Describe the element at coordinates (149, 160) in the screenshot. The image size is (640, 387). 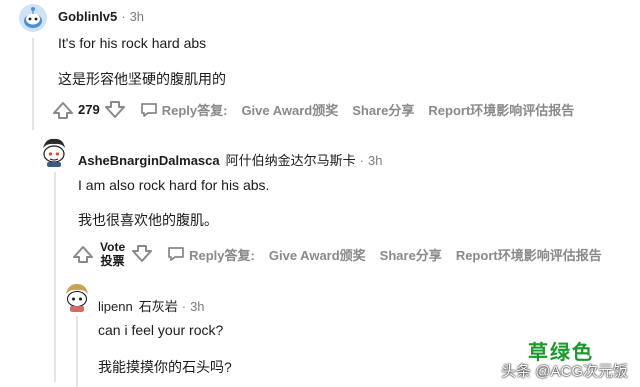
I see `comment-2-username: AsheBnarginDalmasca` at that location.